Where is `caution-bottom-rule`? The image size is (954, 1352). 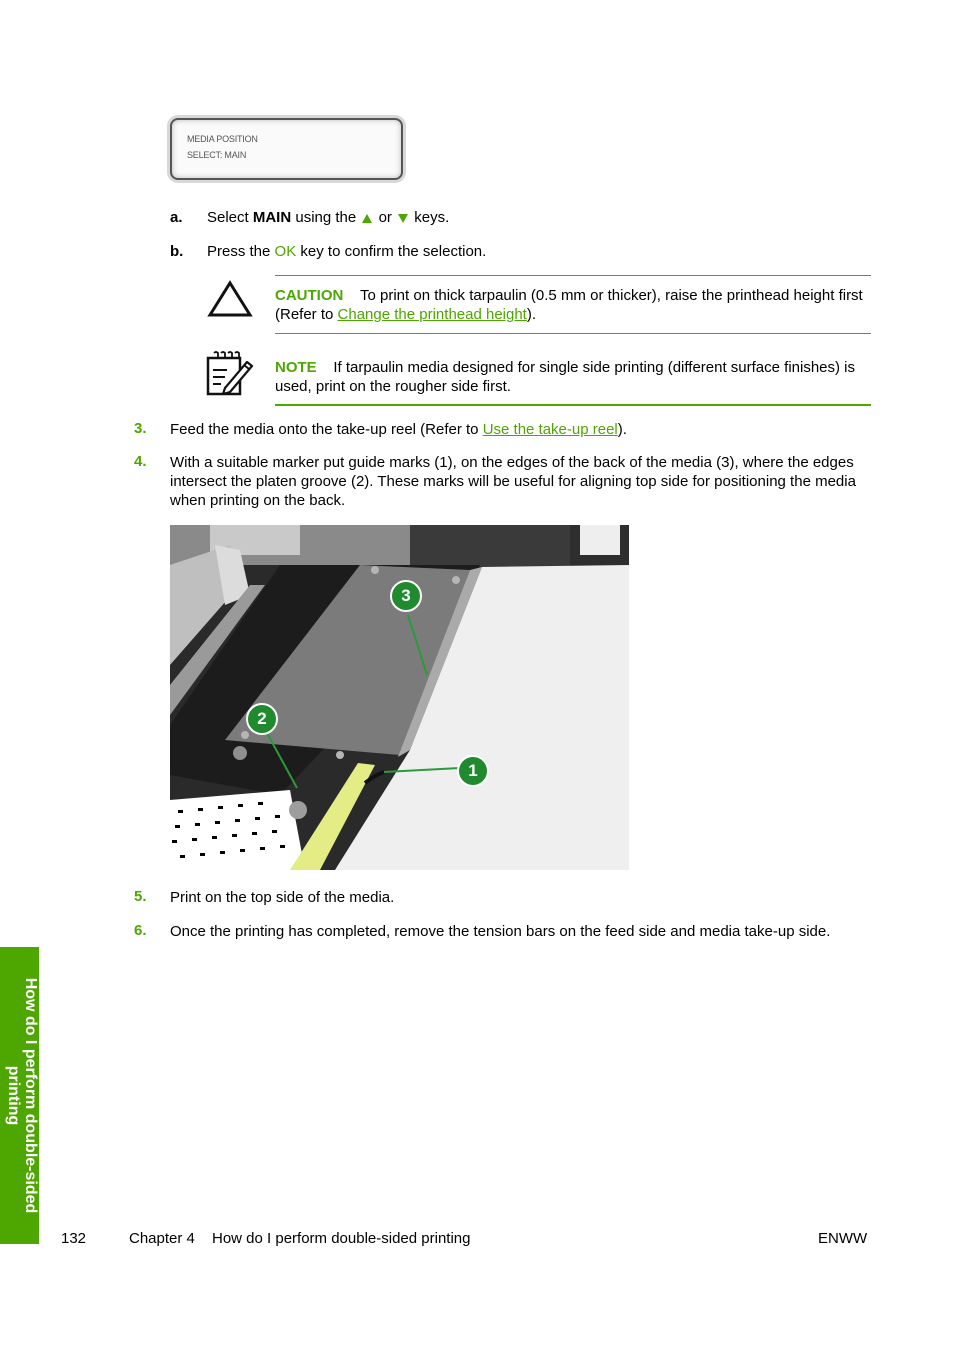 caution-bottom-rule is located at coordinates (573, 333).